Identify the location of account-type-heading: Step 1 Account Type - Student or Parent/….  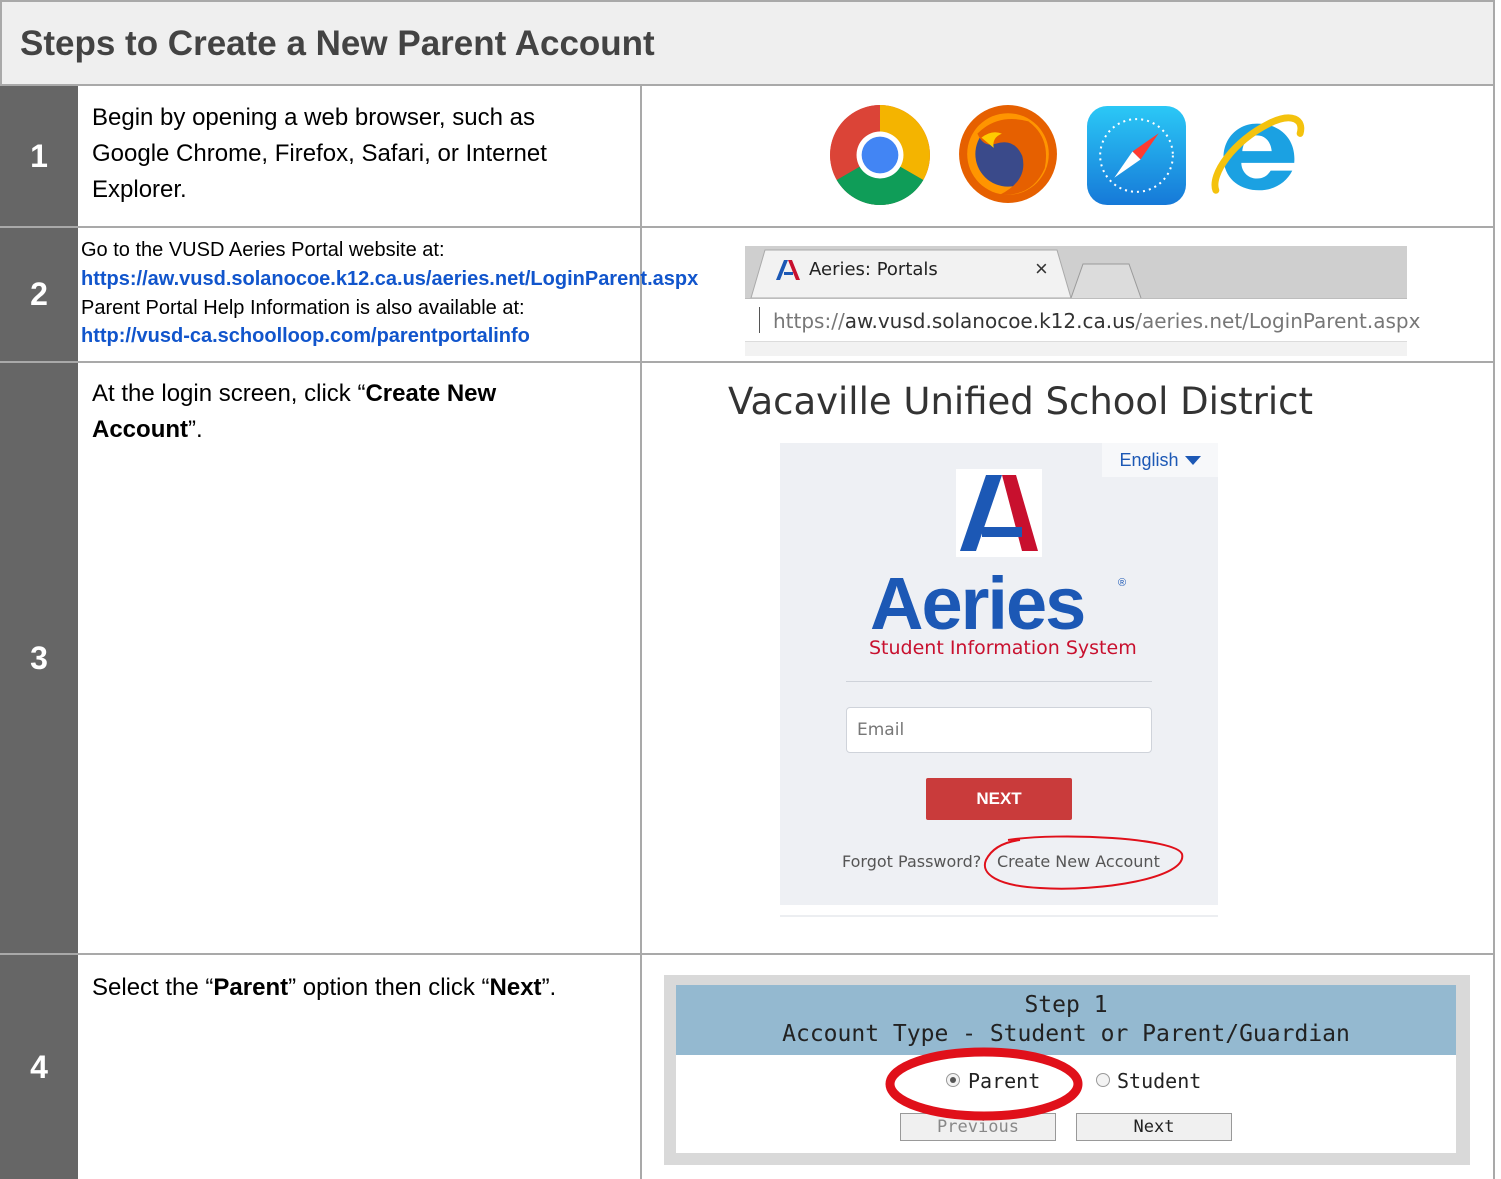
(1066, 1020).